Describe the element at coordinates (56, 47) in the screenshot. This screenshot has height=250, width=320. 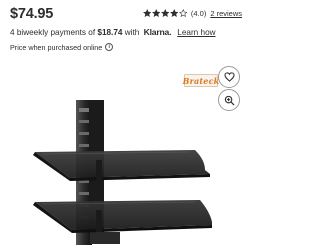
I see `price-note: Price when purchased online` at that location.